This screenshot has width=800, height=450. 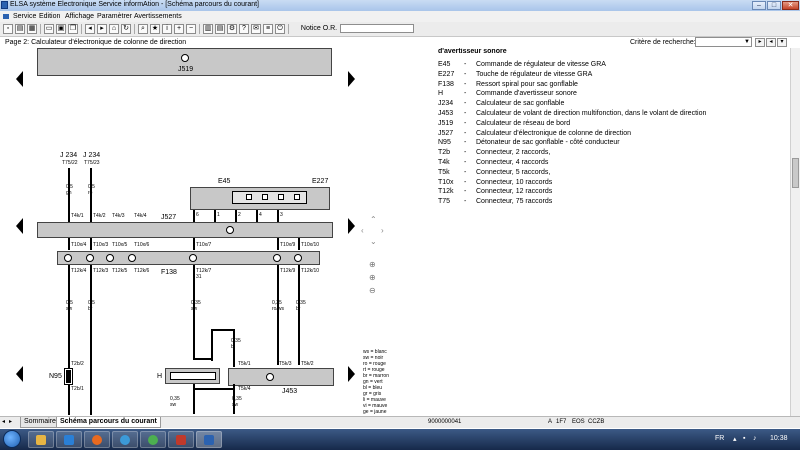 What do you see at coordinates (102, 29) in the screenshot?
I see `forward-icon: ▸` at bounding box center [102, 29].